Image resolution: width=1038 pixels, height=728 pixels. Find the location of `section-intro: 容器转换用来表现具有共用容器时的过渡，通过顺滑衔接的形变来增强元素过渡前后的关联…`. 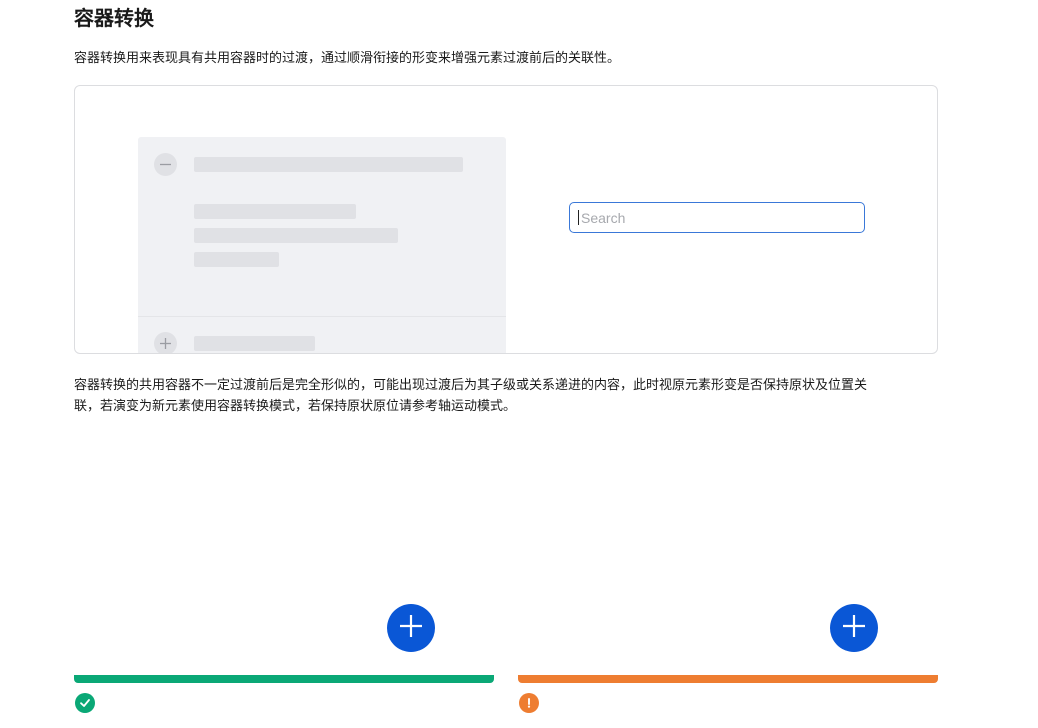

section-intro: 容器转换用来表现具有共用容器时的过渡，通过顺滑衔接的形变来增强元素过渡前后的关联… is located at coordinates (347, 57).